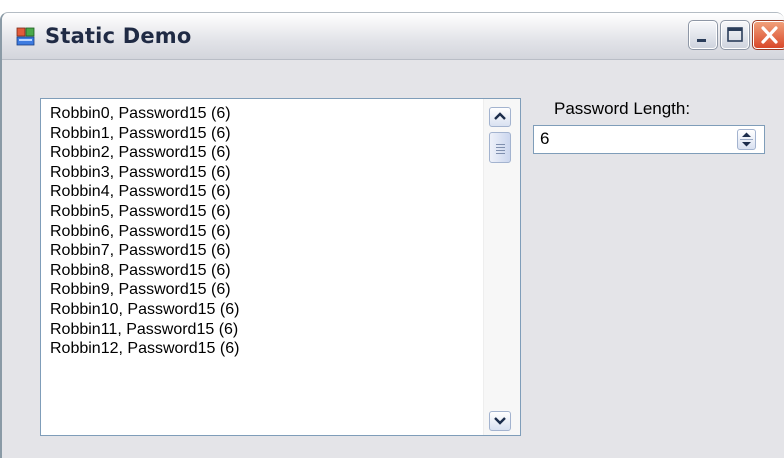  I want to click on chevron-up-icon, so click(500, 116).